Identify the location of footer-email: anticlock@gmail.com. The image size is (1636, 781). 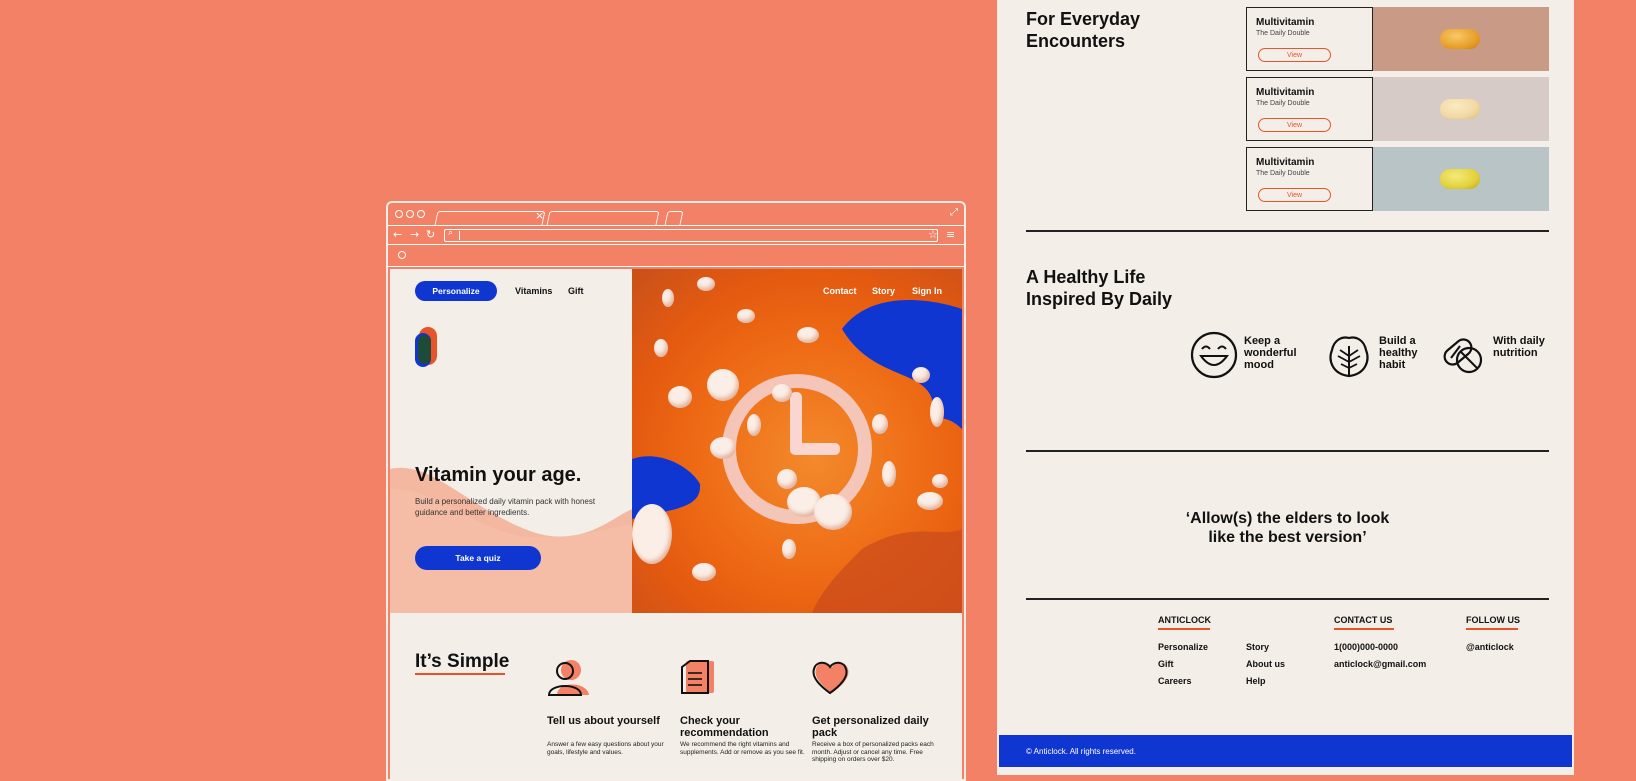
(1380, 664).